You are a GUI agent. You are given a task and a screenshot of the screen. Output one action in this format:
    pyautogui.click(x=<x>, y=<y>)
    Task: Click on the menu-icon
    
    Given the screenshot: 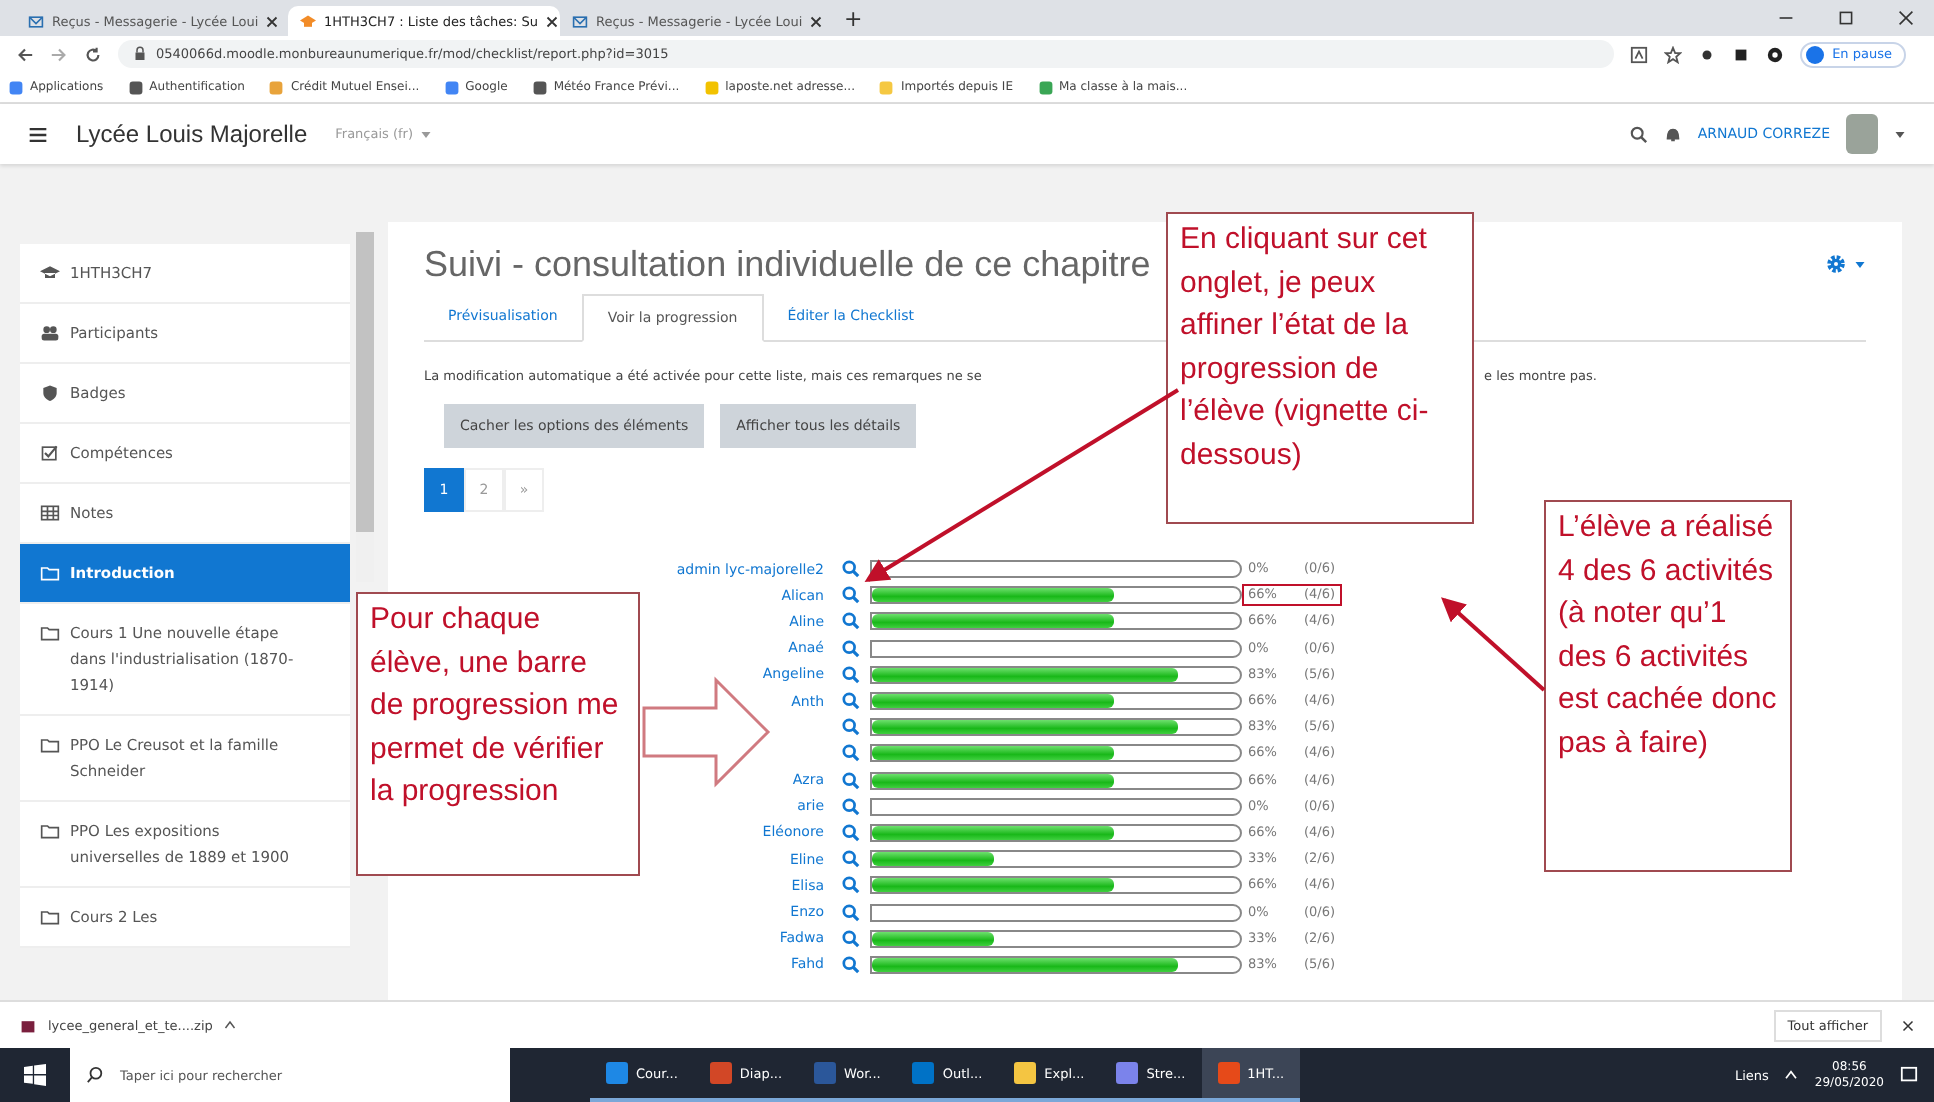 What is the action you would take?
    pyautogui.click(x=38, y=134)
    